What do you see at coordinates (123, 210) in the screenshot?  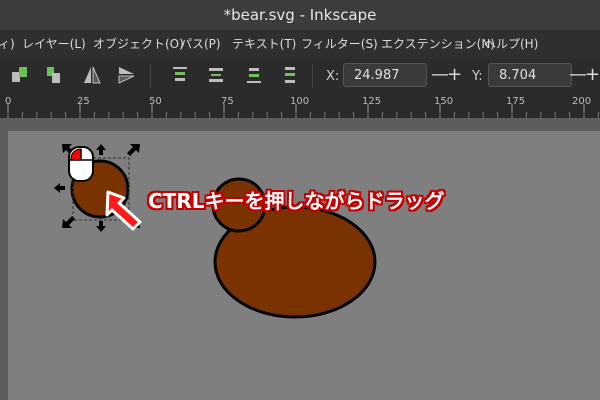 I see `pointer-arrow-icon` at bounding box center [123, 210].